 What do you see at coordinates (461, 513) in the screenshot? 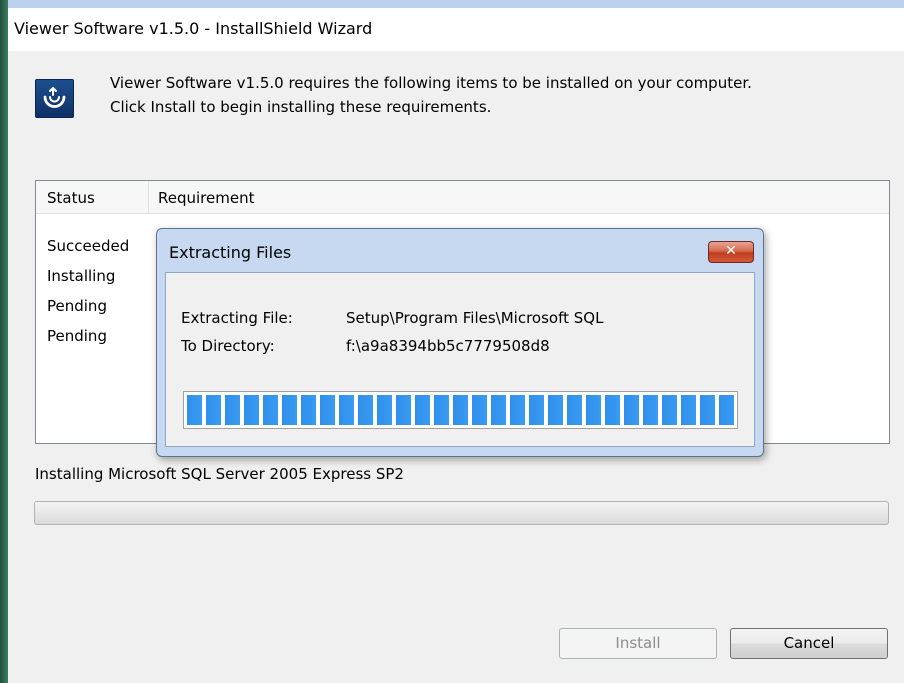
I see `install-progress-bar` at bounding box center [461, 513].